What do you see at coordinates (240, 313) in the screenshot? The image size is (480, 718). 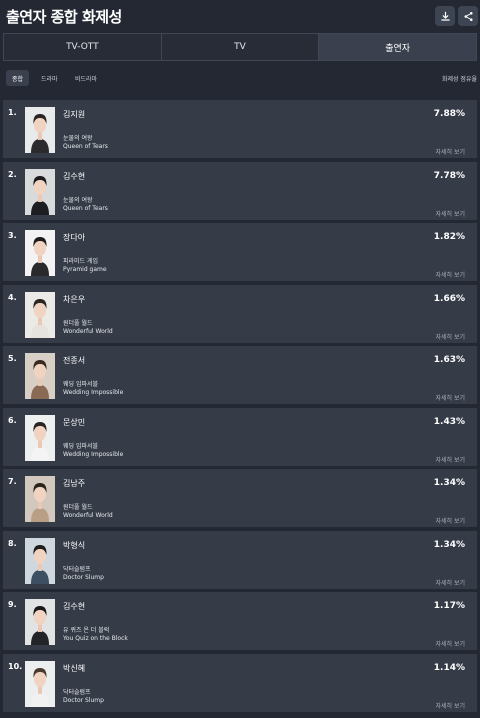 I see `ranking-row: 4. 차은우원더풀 월드 Wonderful World 1.66% 자세히 보기` at bounding box center [240, 313].